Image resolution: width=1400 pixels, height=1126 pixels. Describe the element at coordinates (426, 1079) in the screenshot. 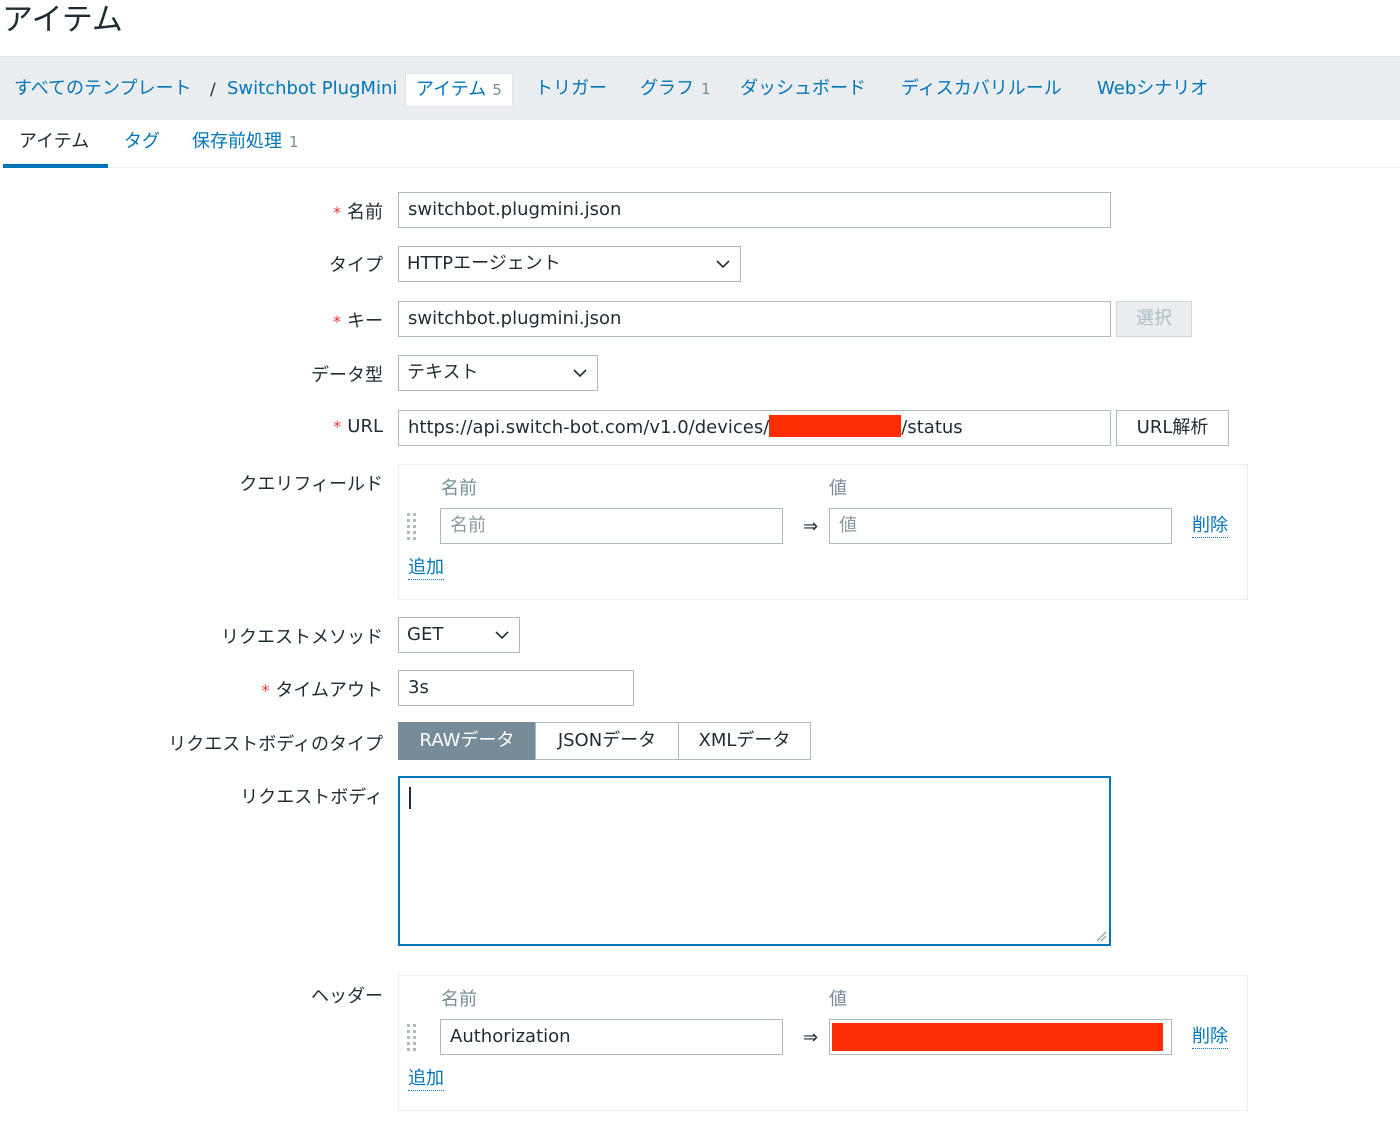

I see `header-add-button: 追加` at that location.